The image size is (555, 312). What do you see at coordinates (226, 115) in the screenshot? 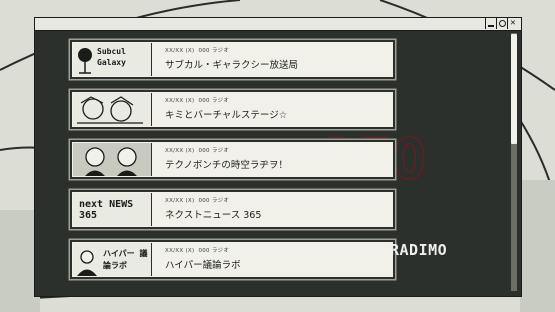
I see `station-title: キミとバーチャルステージ☆` at bounding box center [226, 115].